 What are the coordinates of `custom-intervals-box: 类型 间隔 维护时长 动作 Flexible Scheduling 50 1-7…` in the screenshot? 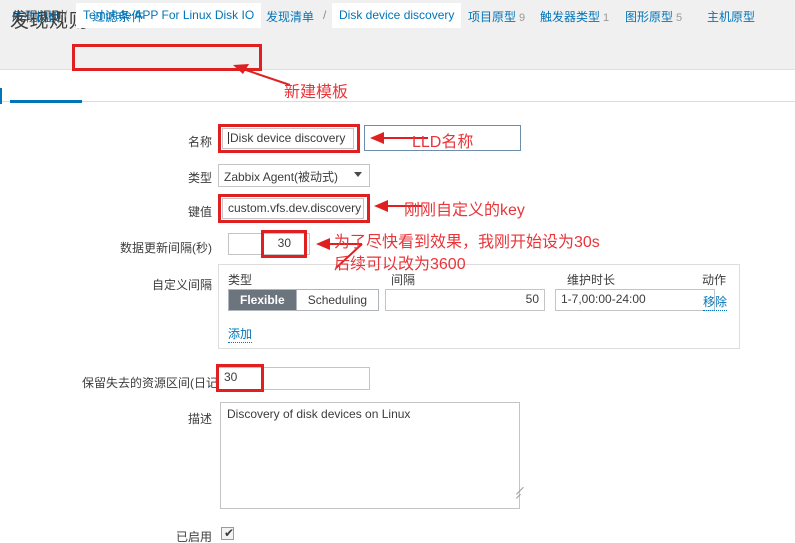 It's located at (479, 306).